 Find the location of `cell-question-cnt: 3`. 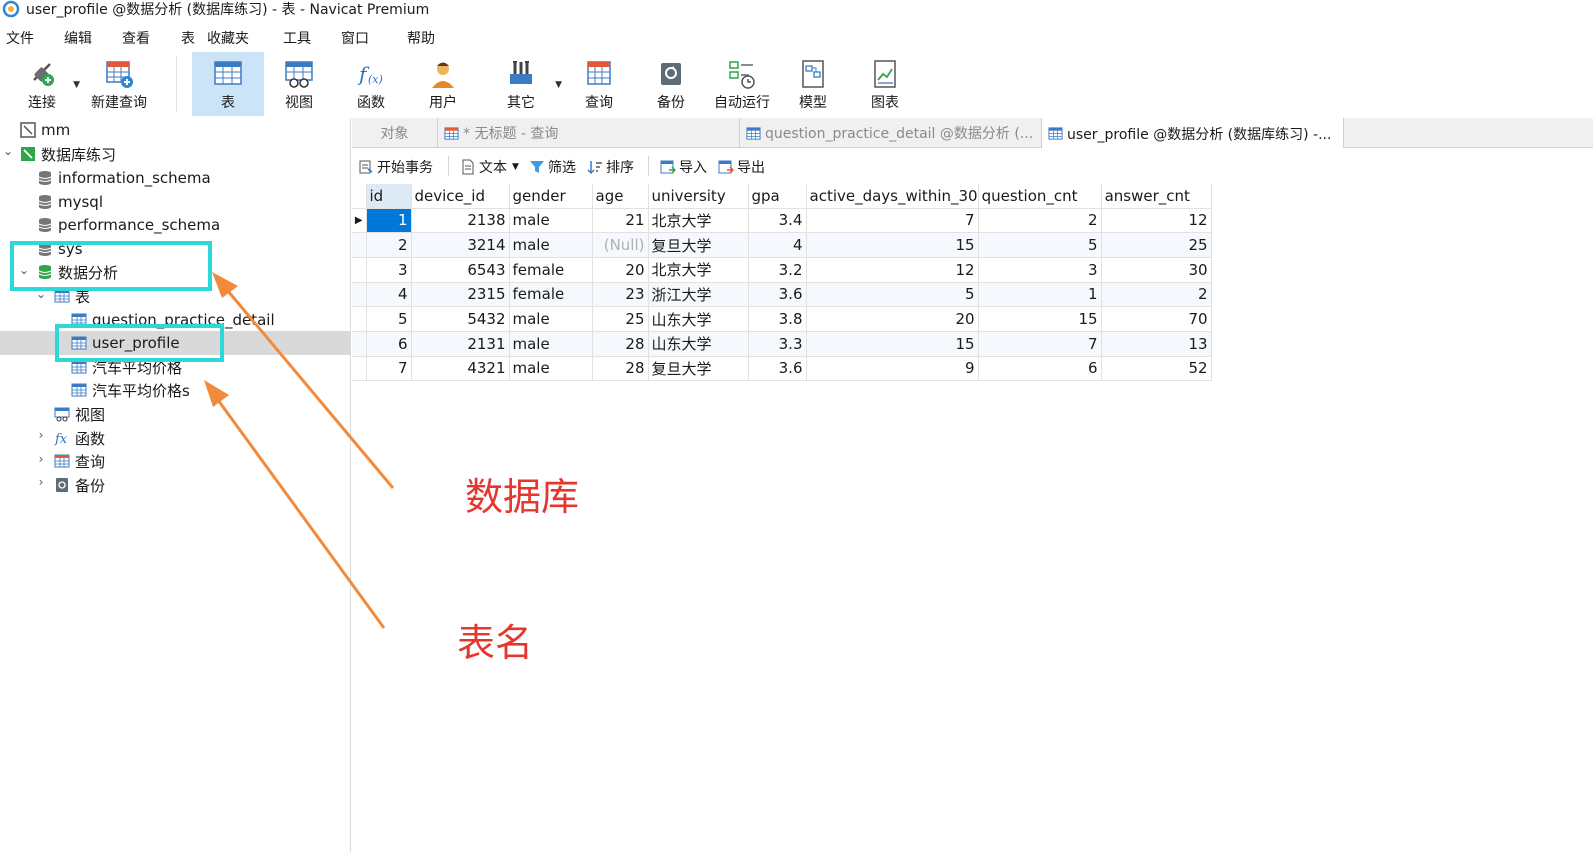

cell-question-cnt: 3 is located at coordinates (1040, 270).